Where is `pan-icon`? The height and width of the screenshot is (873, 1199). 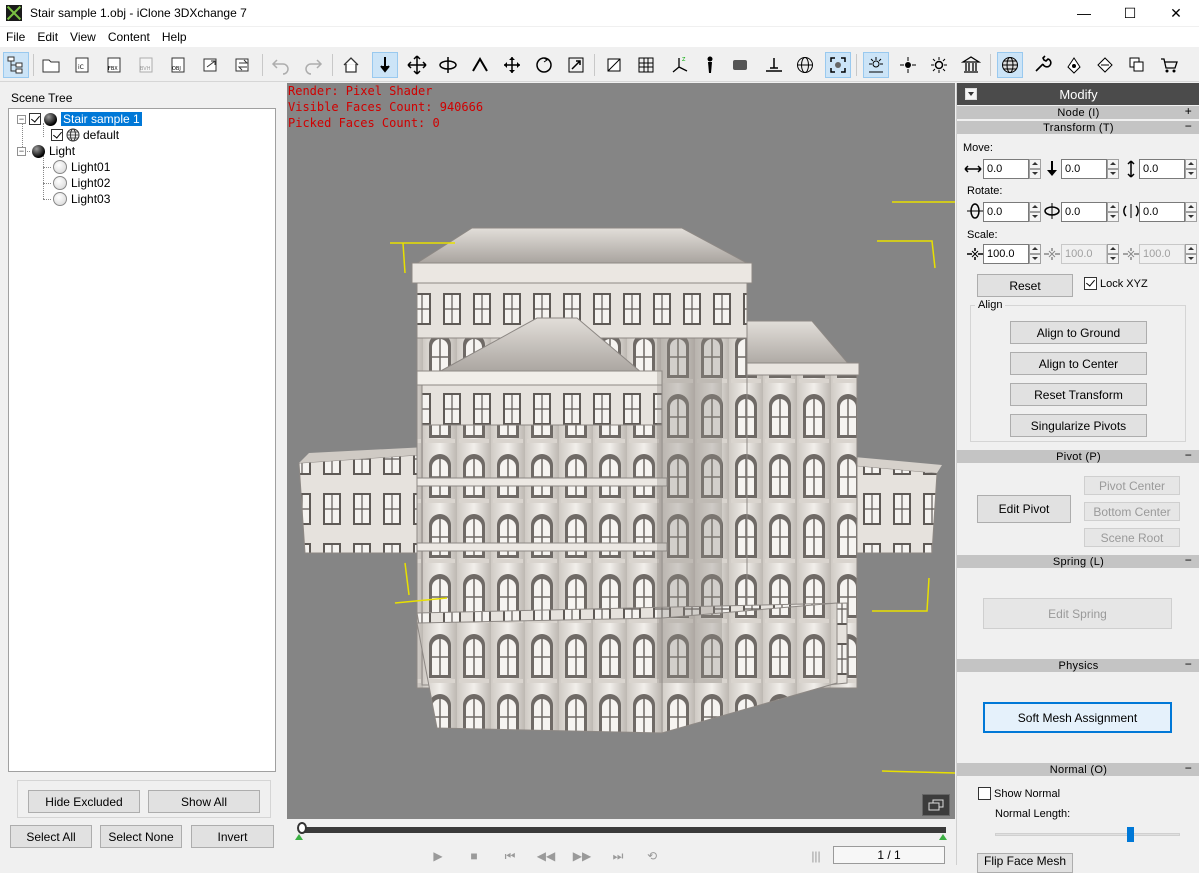 pan-icon is located at coordinates (512, 65).